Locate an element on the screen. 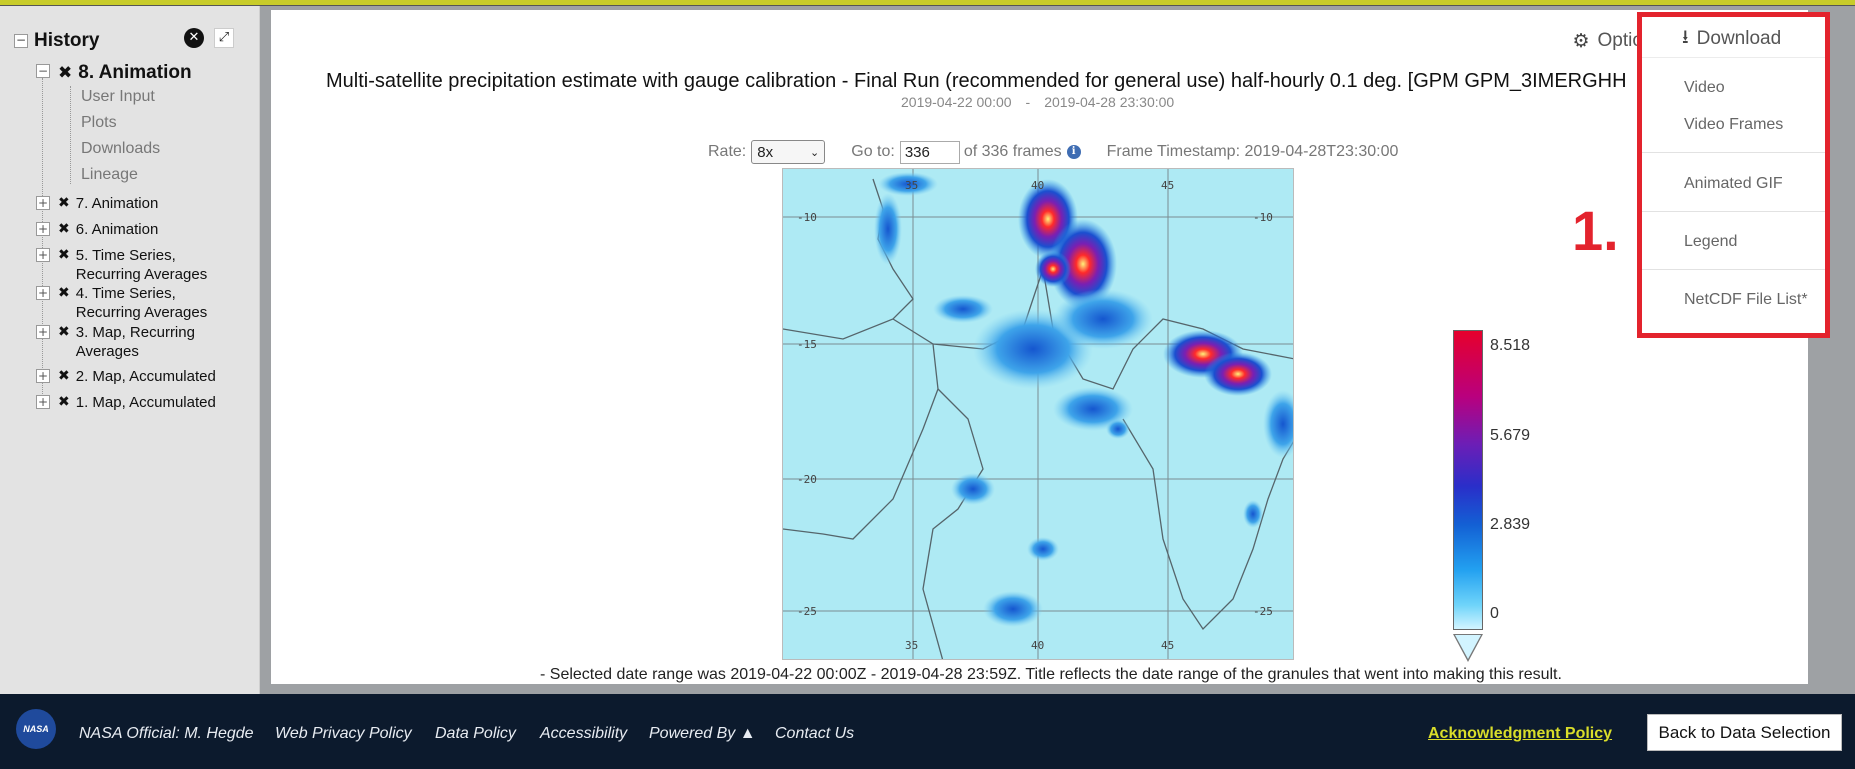 This screenshot has width=1855, height=769. history-item-label: 4. Time Series, Recurring Averages is located at coordinates (151, 303).